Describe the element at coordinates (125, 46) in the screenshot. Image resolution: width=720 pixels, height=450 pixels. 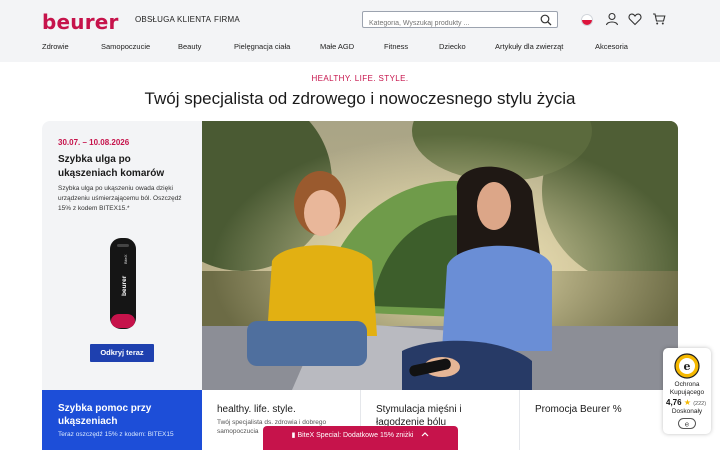
I see `nav-item-samopoczucie: Samopoczucie` at that location.